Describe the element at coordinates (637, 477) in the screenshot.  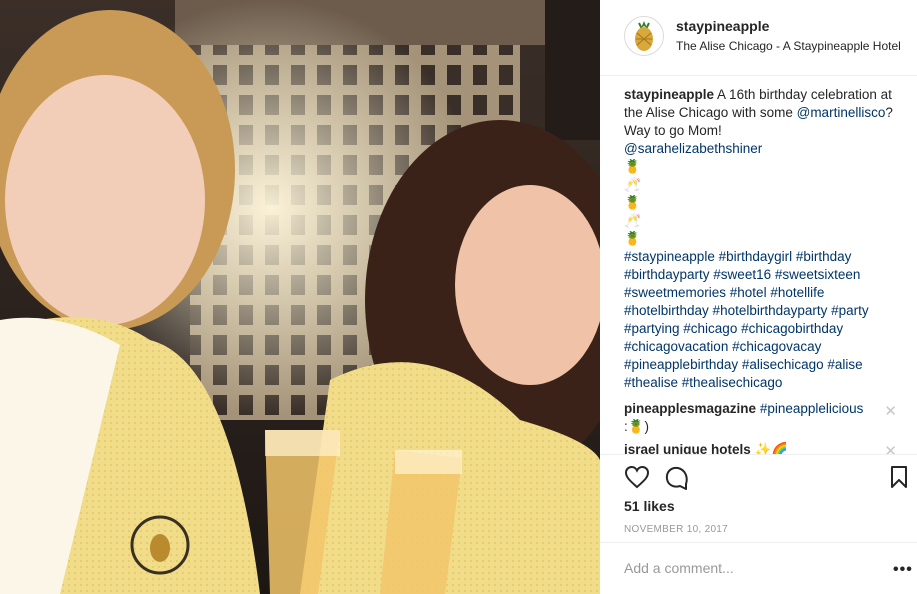
I see `heart-icon` at that location.